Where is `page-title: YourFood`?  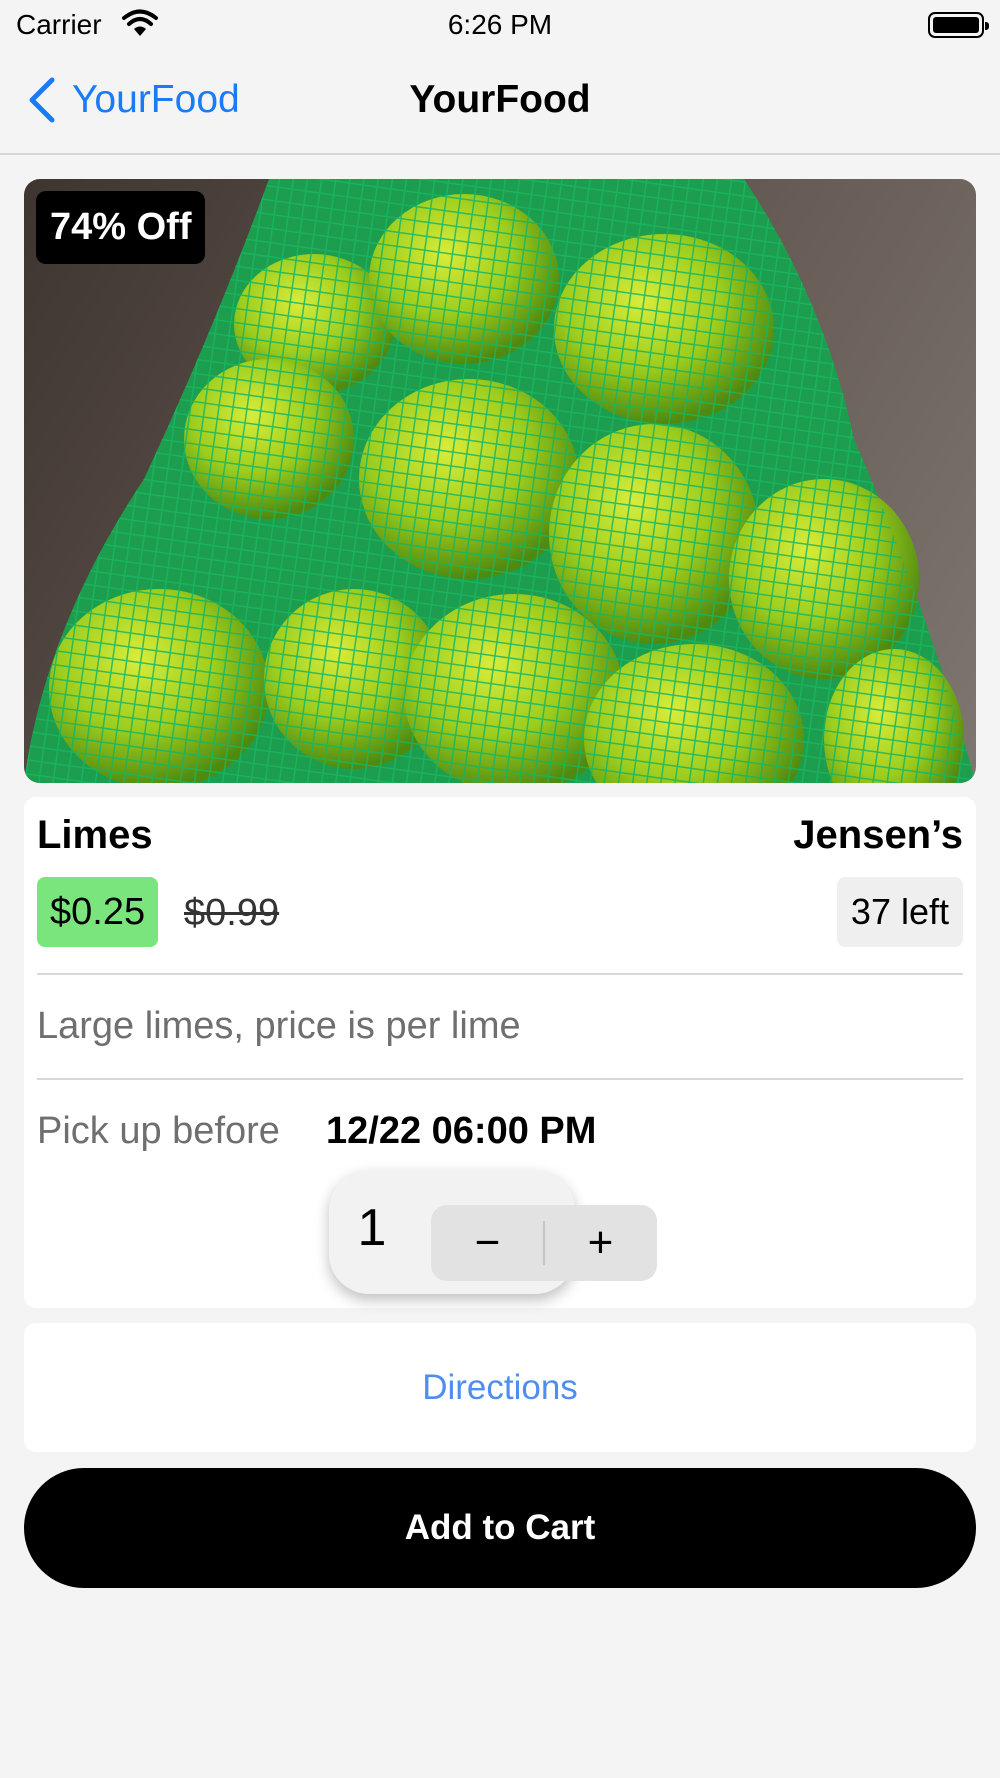 page-title: YourFood is located at coordinates (500, 99).